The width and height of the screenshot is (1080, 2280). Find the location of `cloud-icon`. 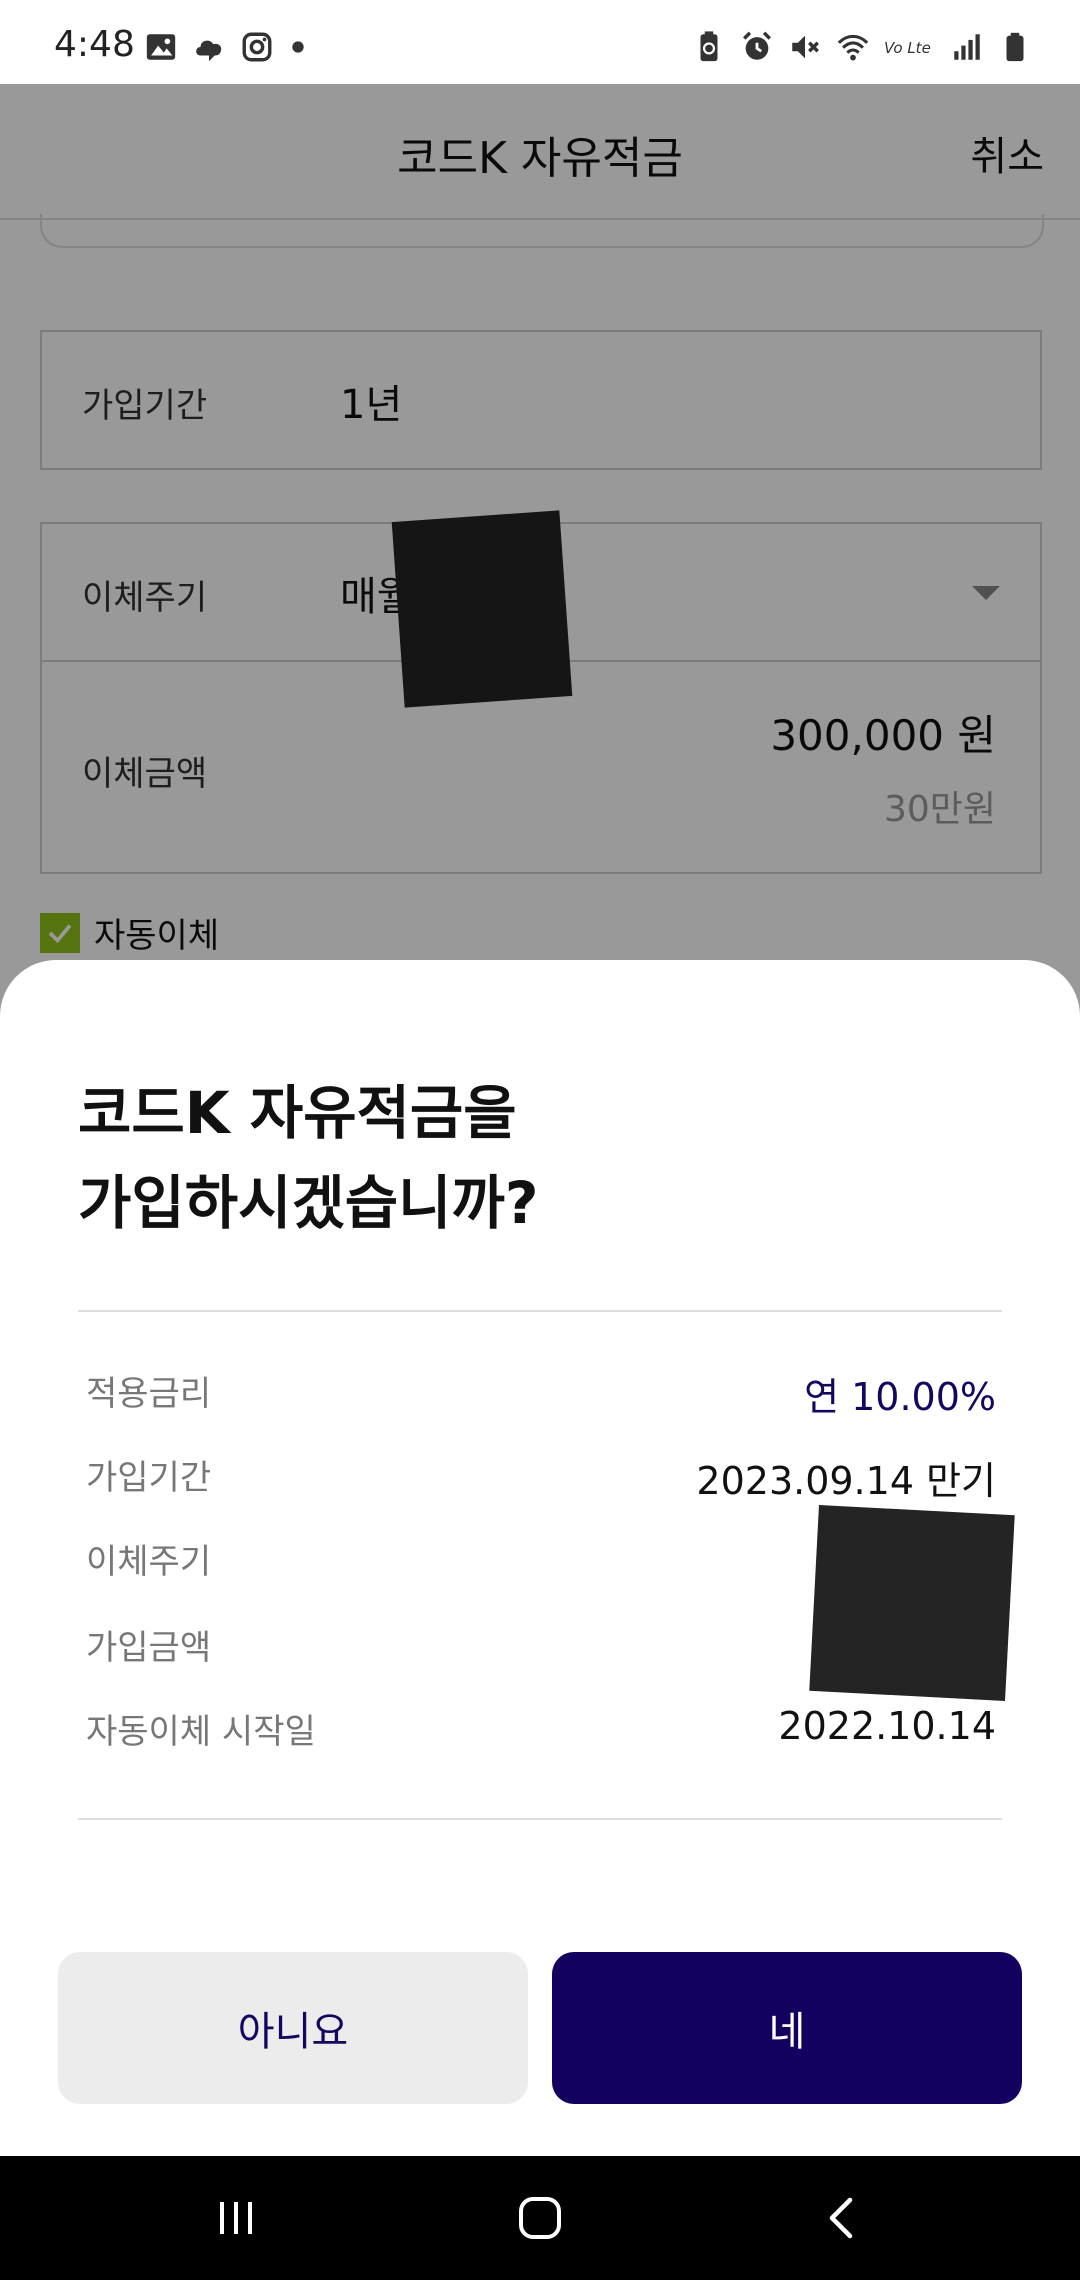

cloud-icon is located at coordinates (209, 47).